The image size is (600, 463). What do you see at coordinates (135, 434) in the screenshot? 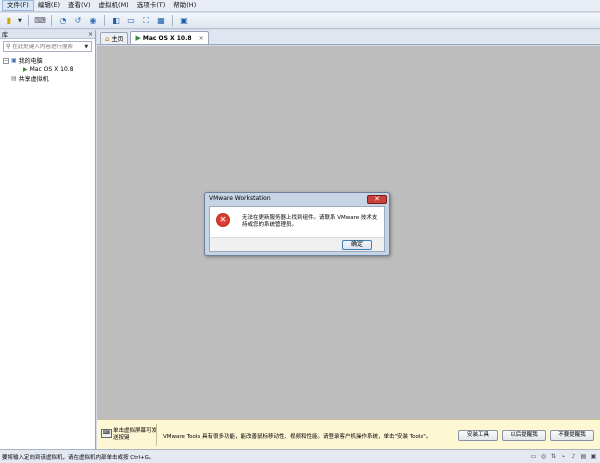
I see `notification-hint: 单击虚拟屏幕可发送按键` at bounding box center [135, 434].